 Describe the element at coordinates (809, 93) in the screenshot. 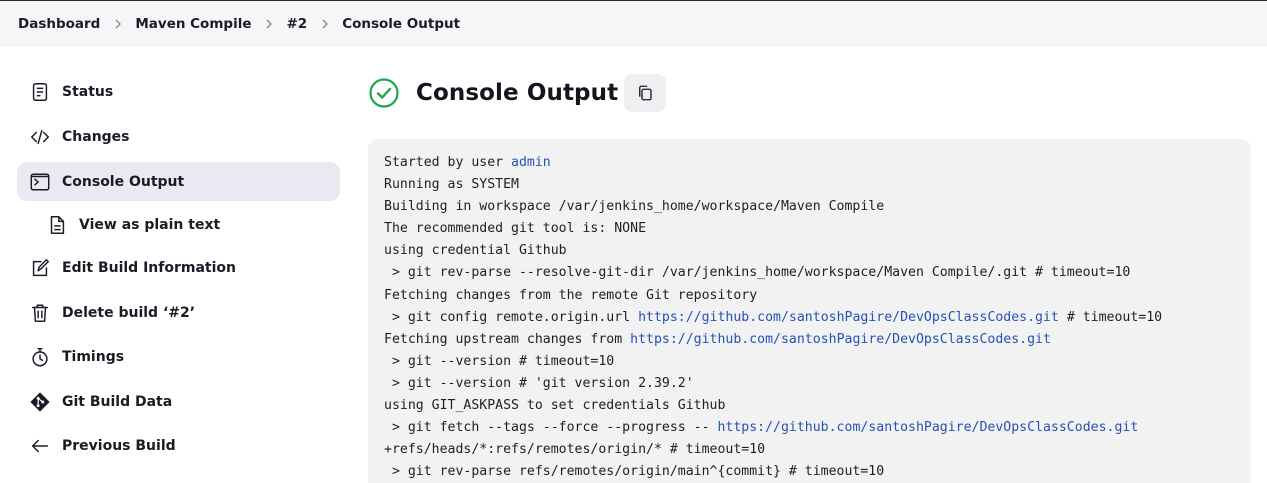

I see `page-header: Console Output` at that location.